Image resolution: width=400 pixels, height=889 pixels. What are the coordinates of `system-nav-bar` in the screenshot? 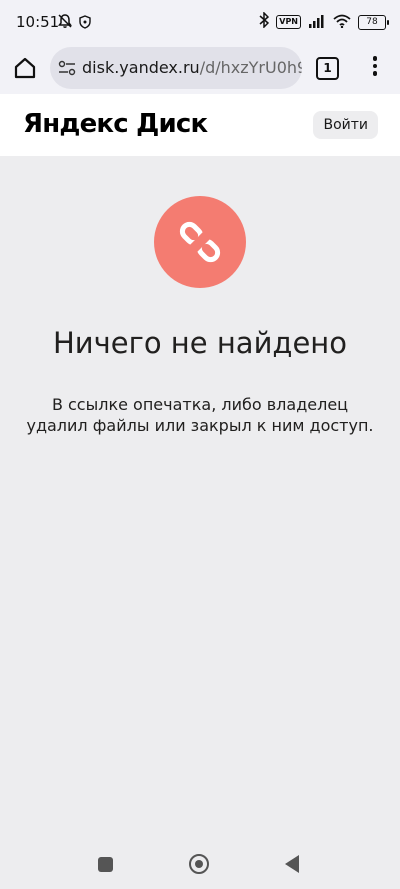 It's located at (200, 862).